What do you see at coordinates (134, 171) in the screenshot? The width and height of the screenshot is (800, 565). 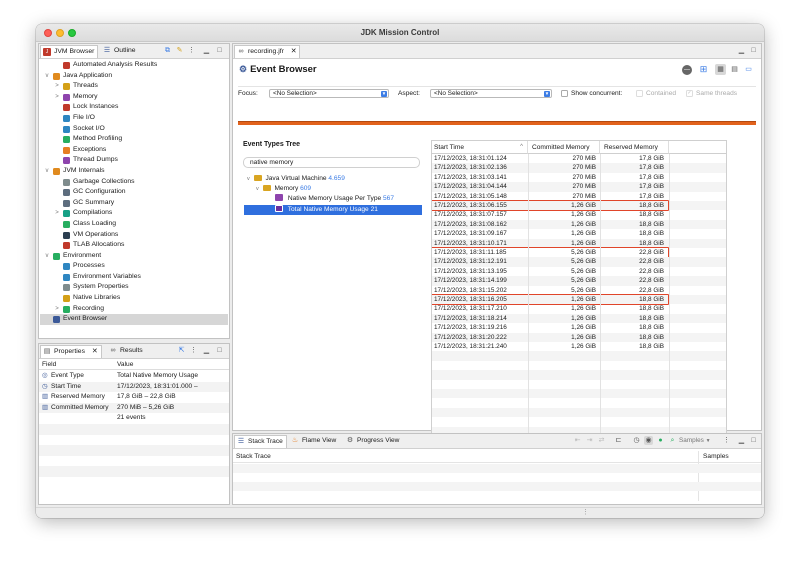 I see `sidebar-item-jvm-internals: v JVM Internals` at bounding box center [134, 171].